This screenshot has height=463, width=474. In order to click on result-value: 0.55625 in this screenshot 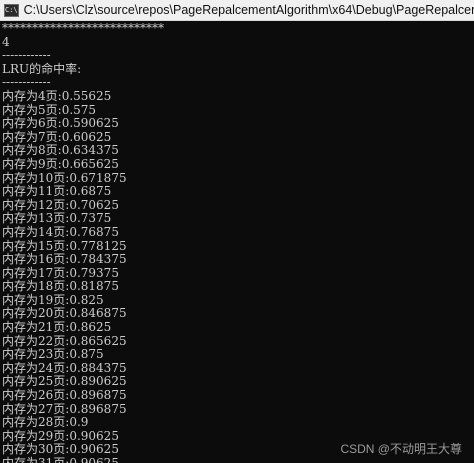, I will do `click(86, 95)`.